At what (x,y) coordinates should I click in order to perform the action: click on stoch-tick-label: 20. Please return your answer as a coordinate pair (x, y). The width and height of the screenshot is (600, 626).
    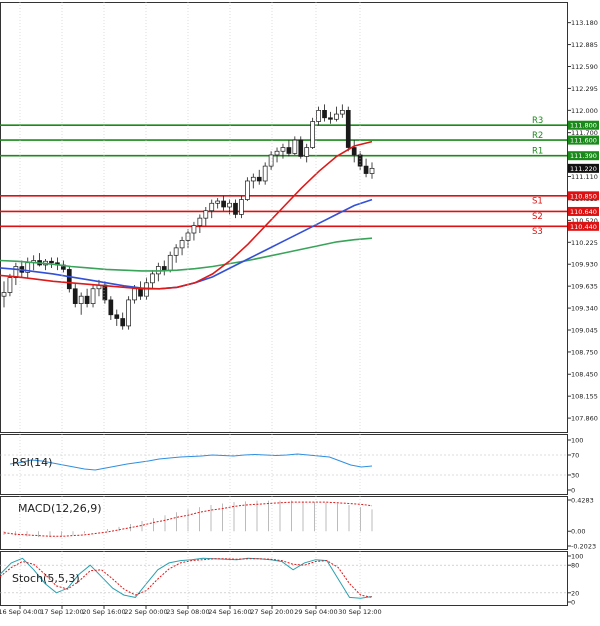
    Looking at the image, I should click on (575, 593).